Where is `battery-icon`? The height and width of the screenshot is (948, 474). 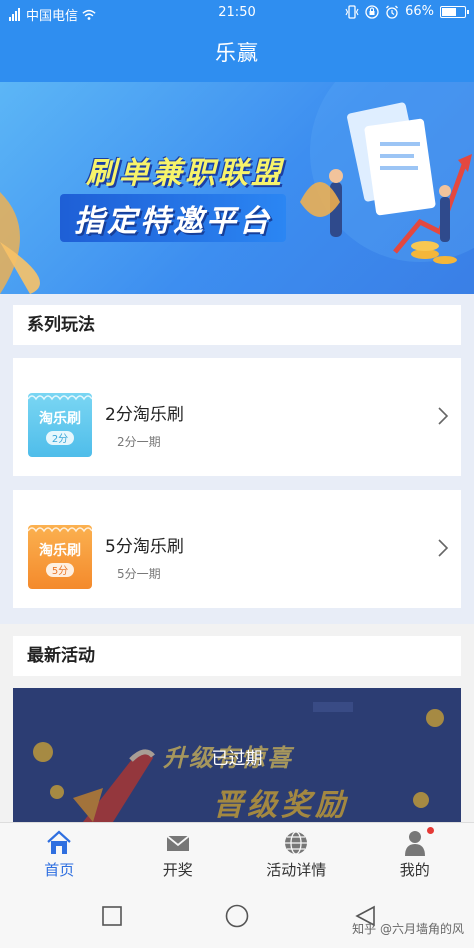
battery-icon is located at coordinates (454, 11).